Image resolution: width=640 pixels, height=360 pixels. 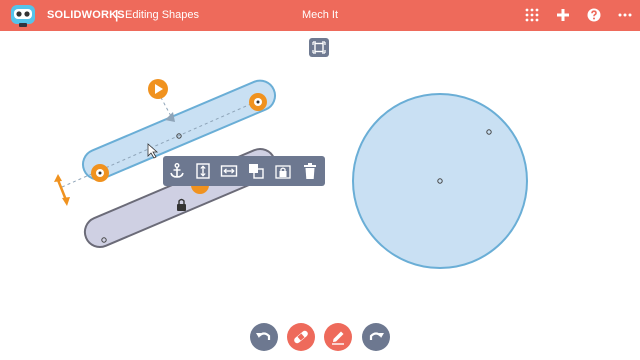 What do you see at coordinates (532, 15) in the screenshot?
I see `grid-apps-icon` at bounding box center [532, 15].